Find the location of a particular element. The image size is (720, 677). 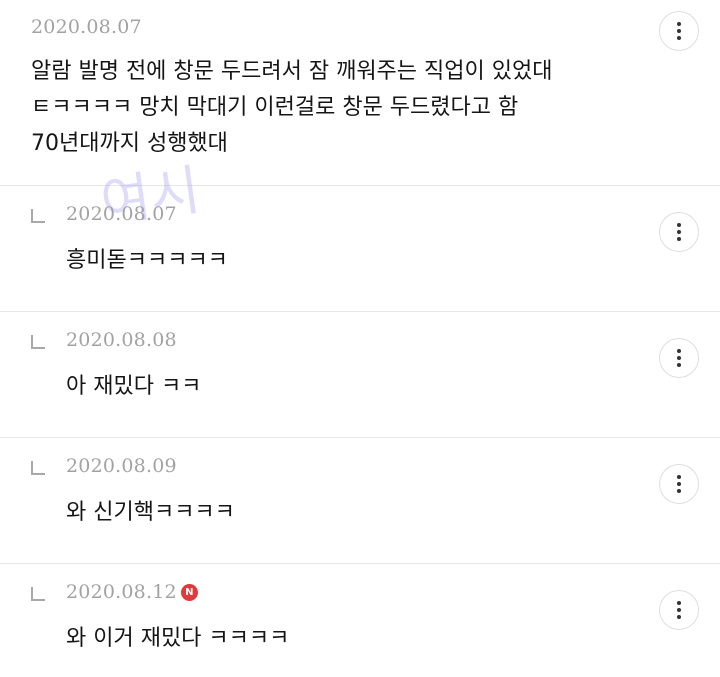

comment-text-line: ㅌㅋㅋㅋㅋ 망치 막대기 이런걸로 창문 두드렸다고 함 is located at coordinates (275, 107).